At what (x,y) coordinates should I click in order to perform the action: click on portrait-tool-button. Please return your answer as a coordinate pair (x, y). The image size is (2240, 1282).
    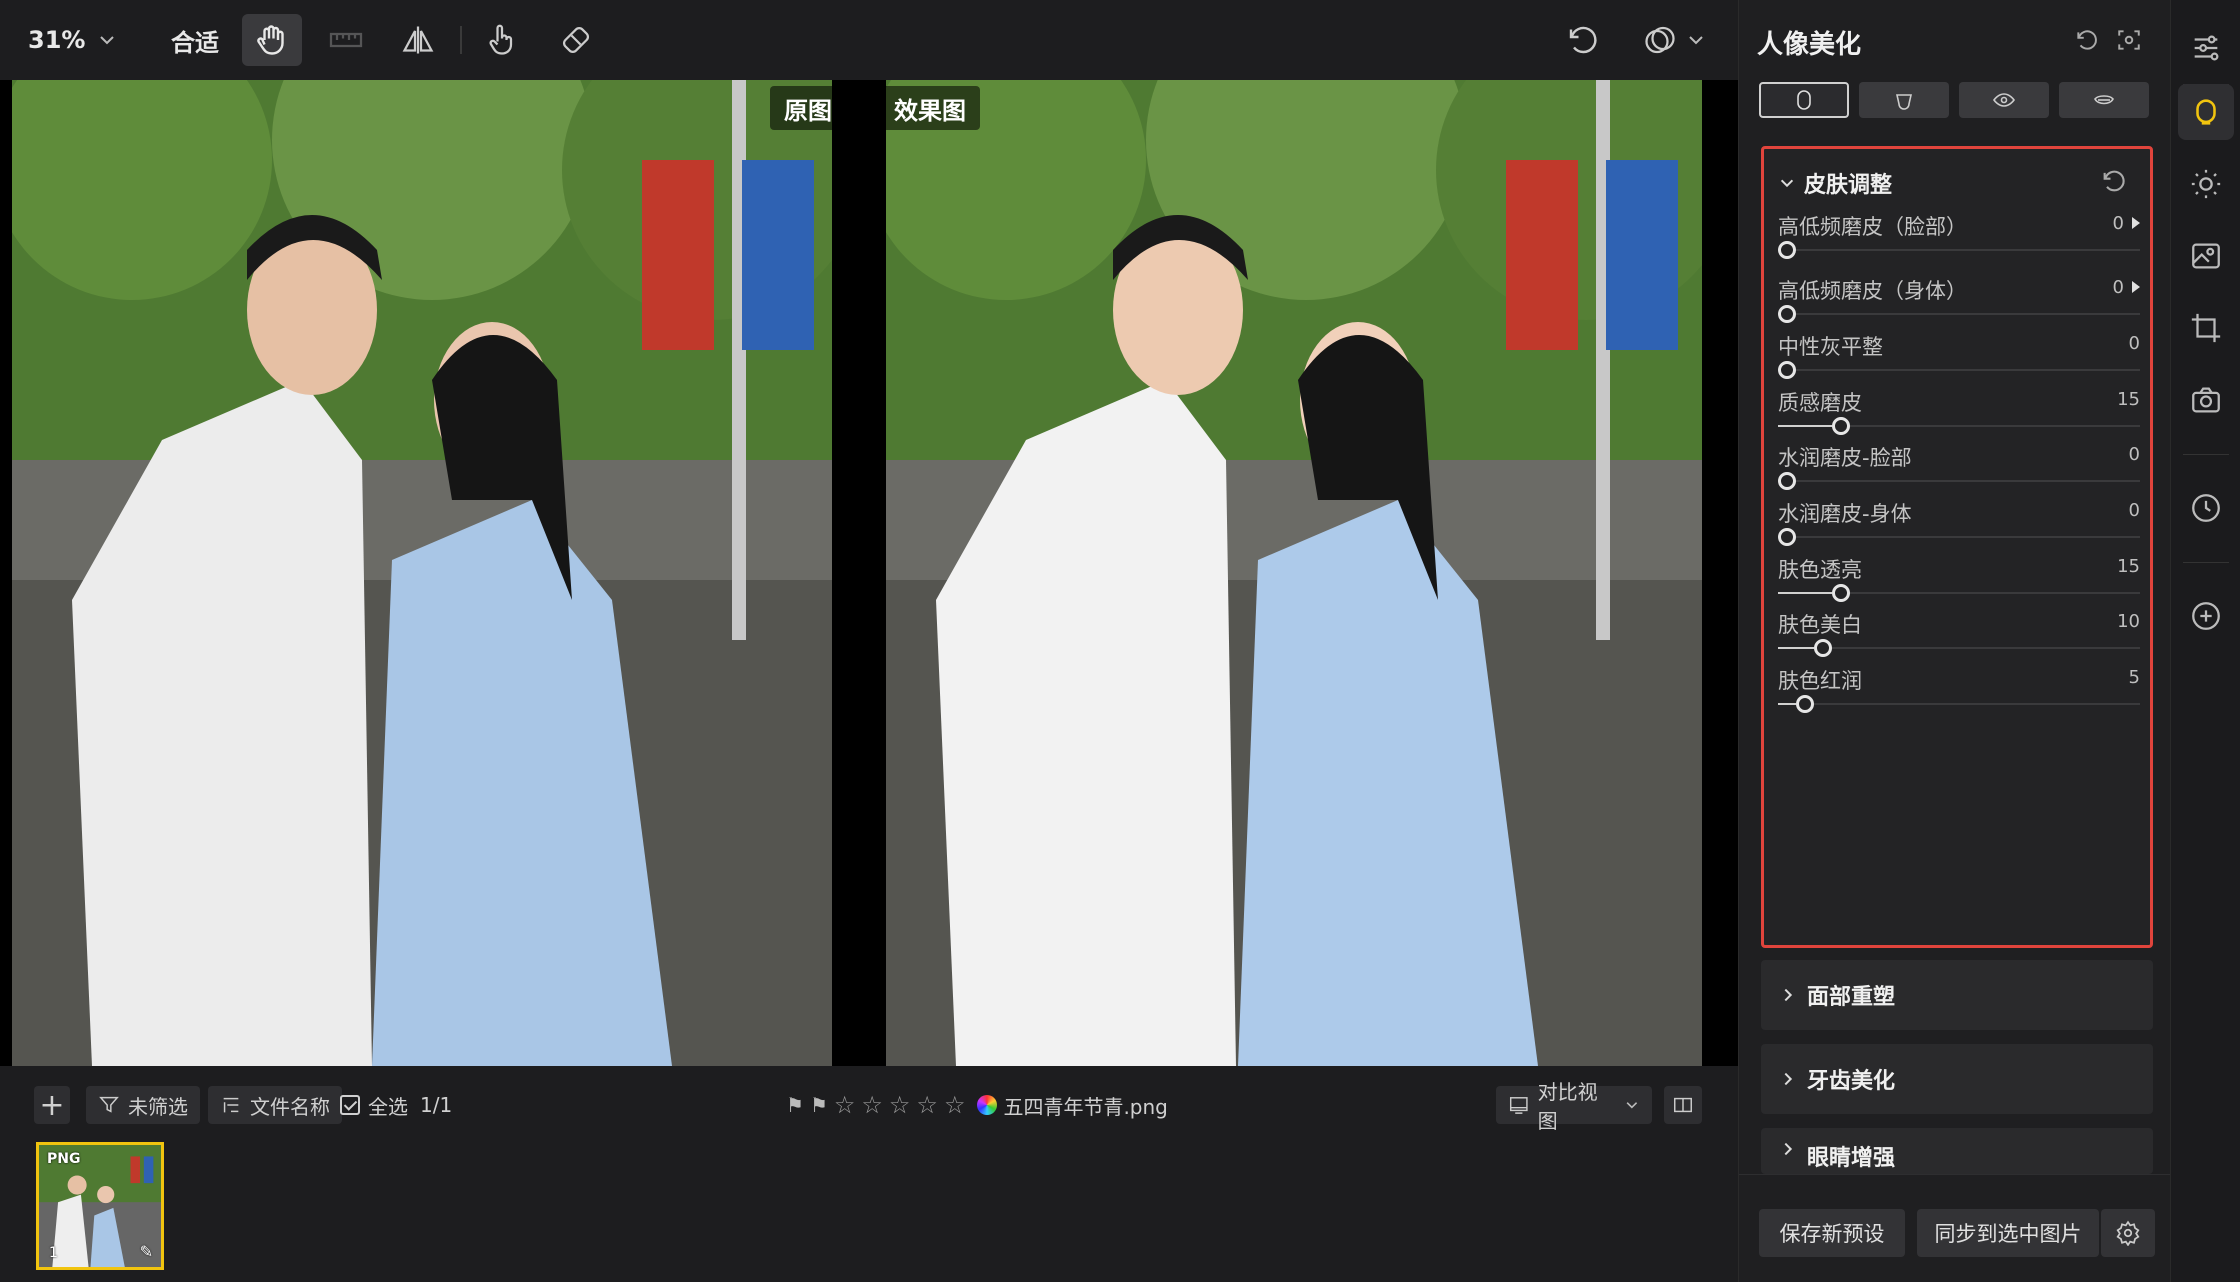
    Looking at the image, I should click on (2206, 112).